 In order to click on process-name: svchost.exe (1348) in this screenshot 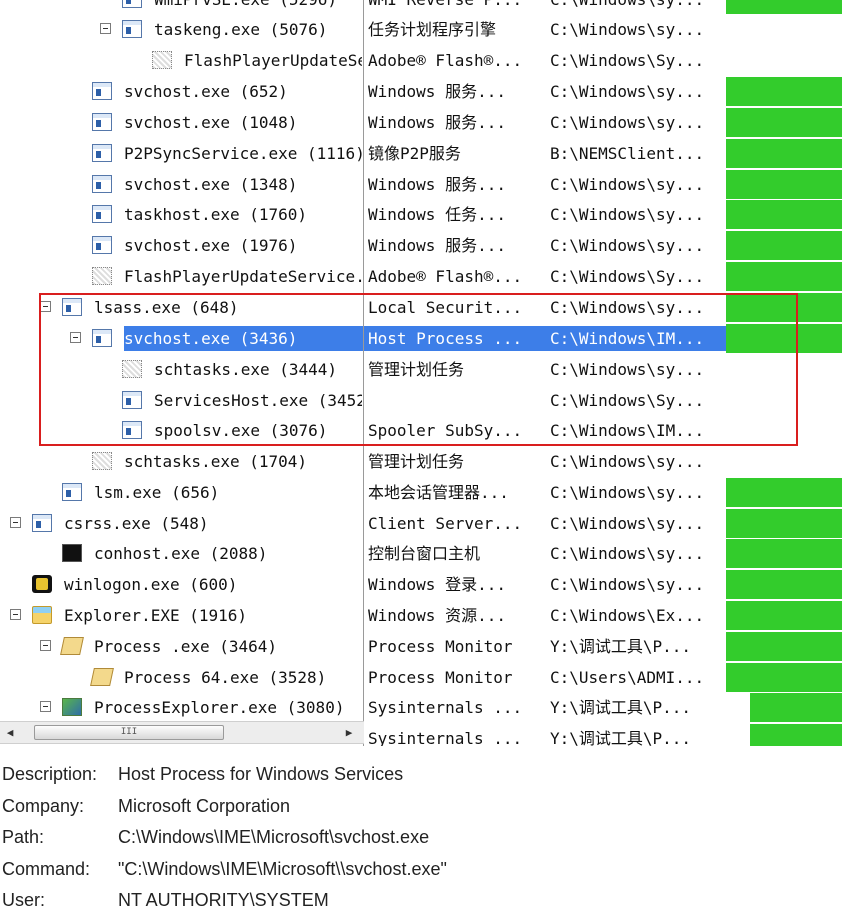, I will do `click(211, 184)`.